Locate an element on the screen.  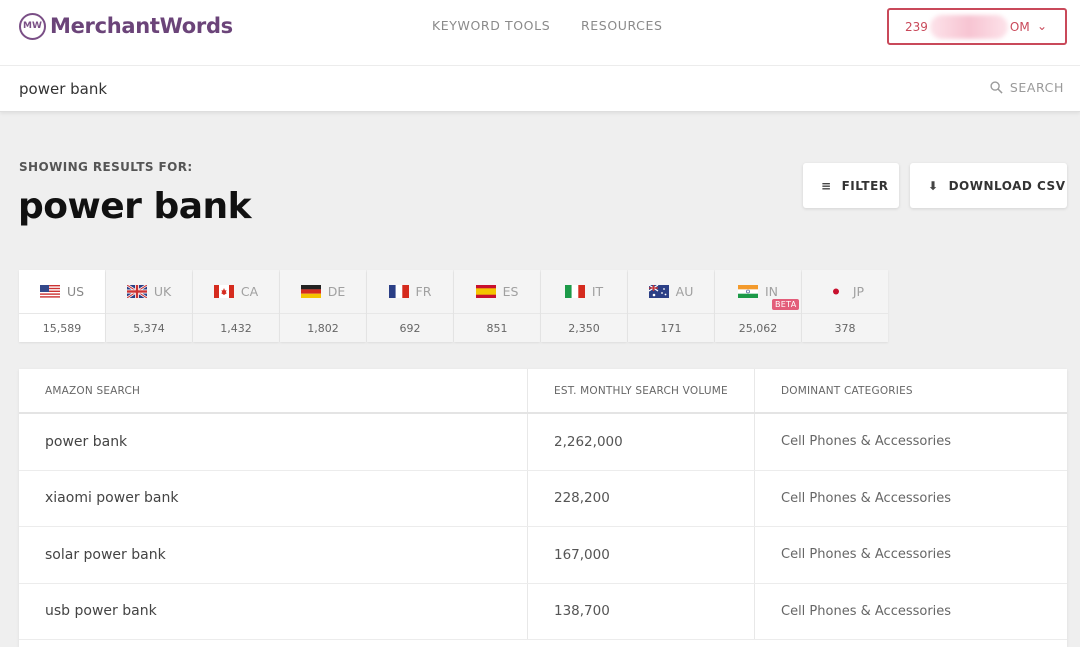
country-tab-es: ES 851 is located at coordinates (497, 306).